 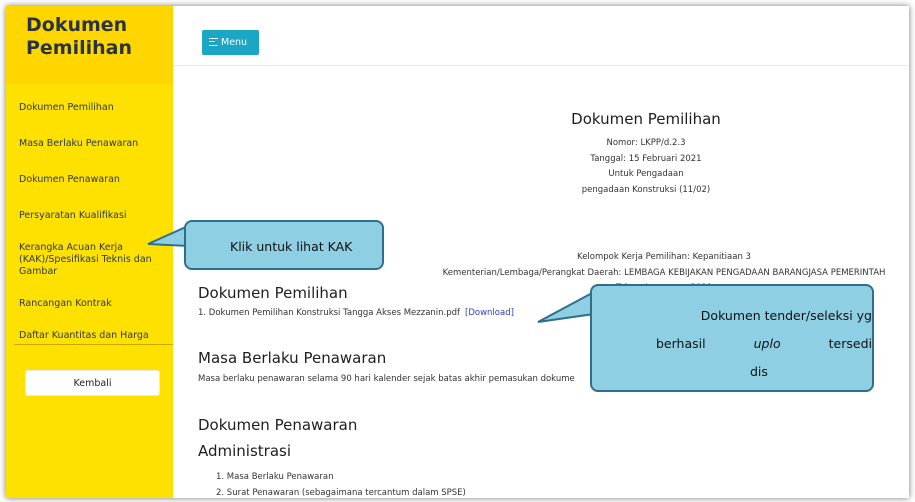 What do you see at coordinates (566, 306) in the screenshot?
I see `callout-tender-pointer` at bounding box center [566, 306].